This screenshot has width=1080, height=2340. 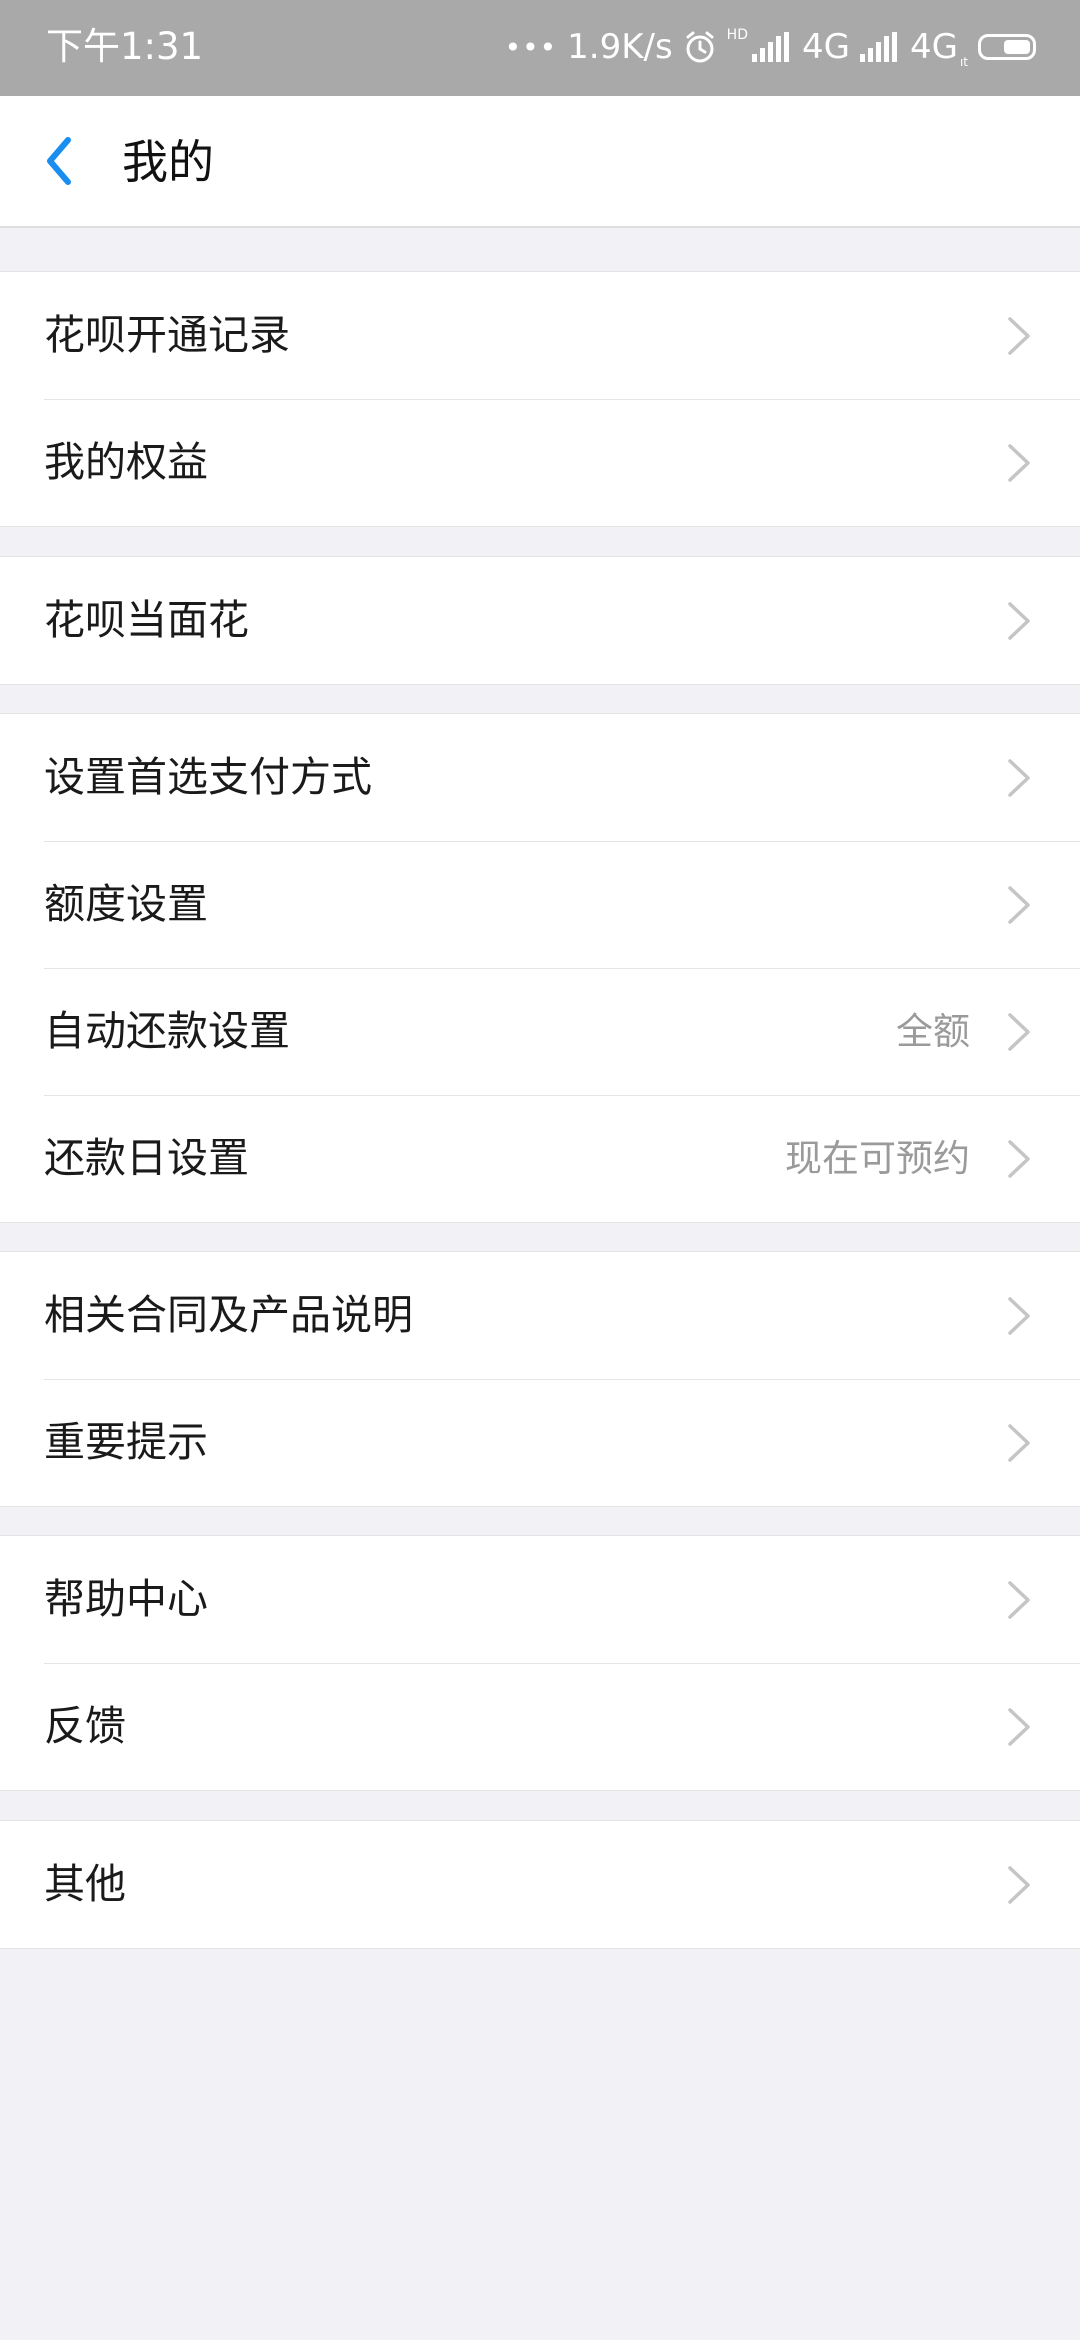 What do you see at coordinates (125, 46) in the screenshot?
I see `status-time: 下午1:31` at bounding box center [125, 46].